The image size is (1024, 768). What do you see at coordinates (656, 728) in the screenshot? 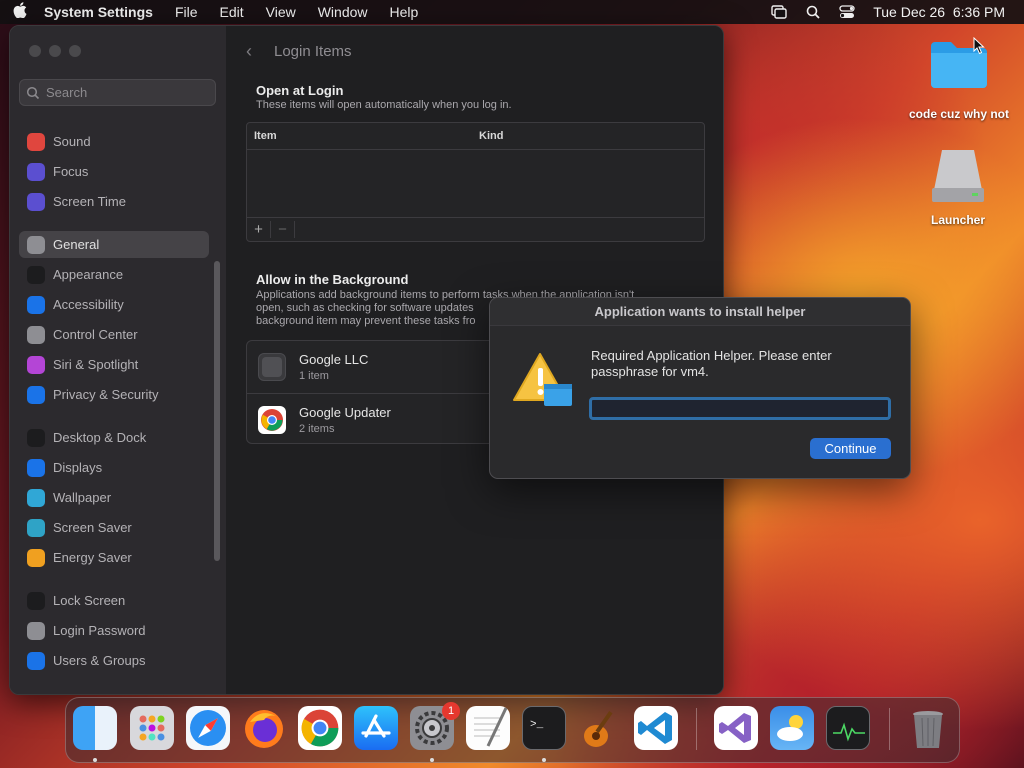
I see `dock-vscode-icon` at bounding box center [656, 728].